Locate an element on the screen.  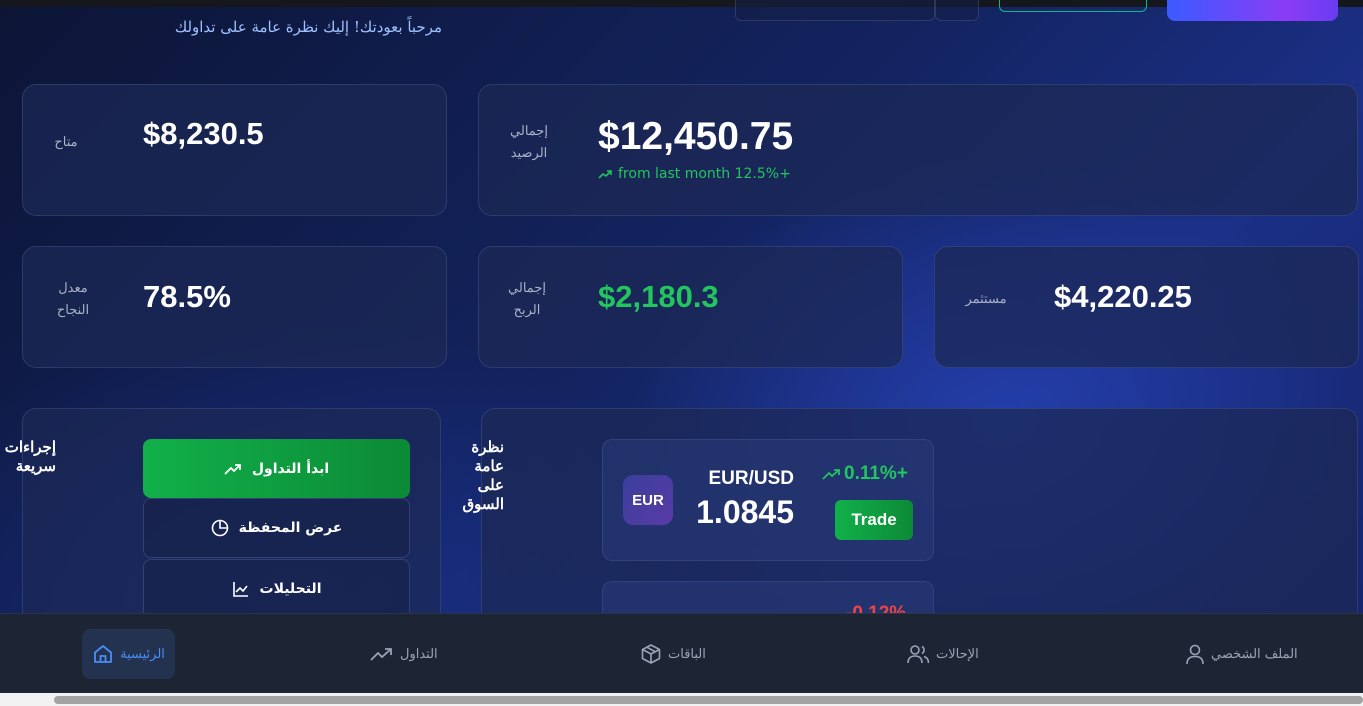
success-rate-value: 78.5% is located at coordinates (187, 296).